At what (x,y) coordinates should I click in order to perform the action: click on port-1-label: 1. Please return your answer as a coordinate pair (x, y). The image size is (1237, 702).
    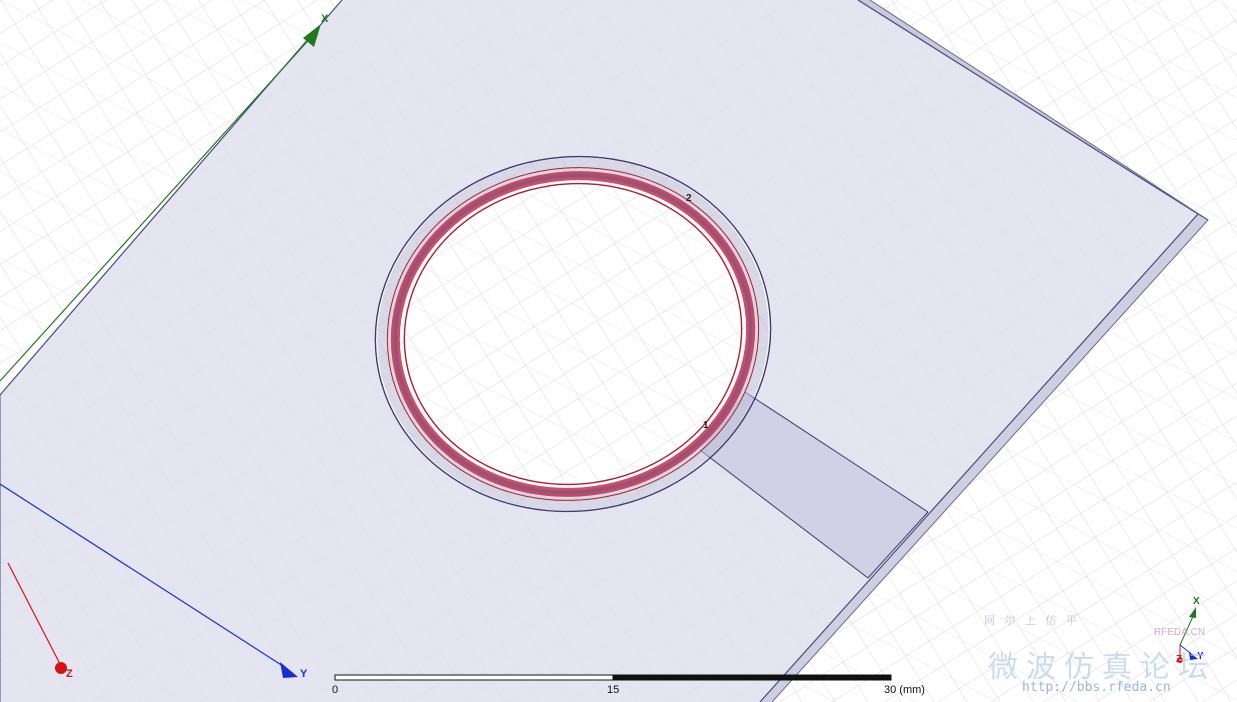
    Looking at the image, I should click on (706, 425).